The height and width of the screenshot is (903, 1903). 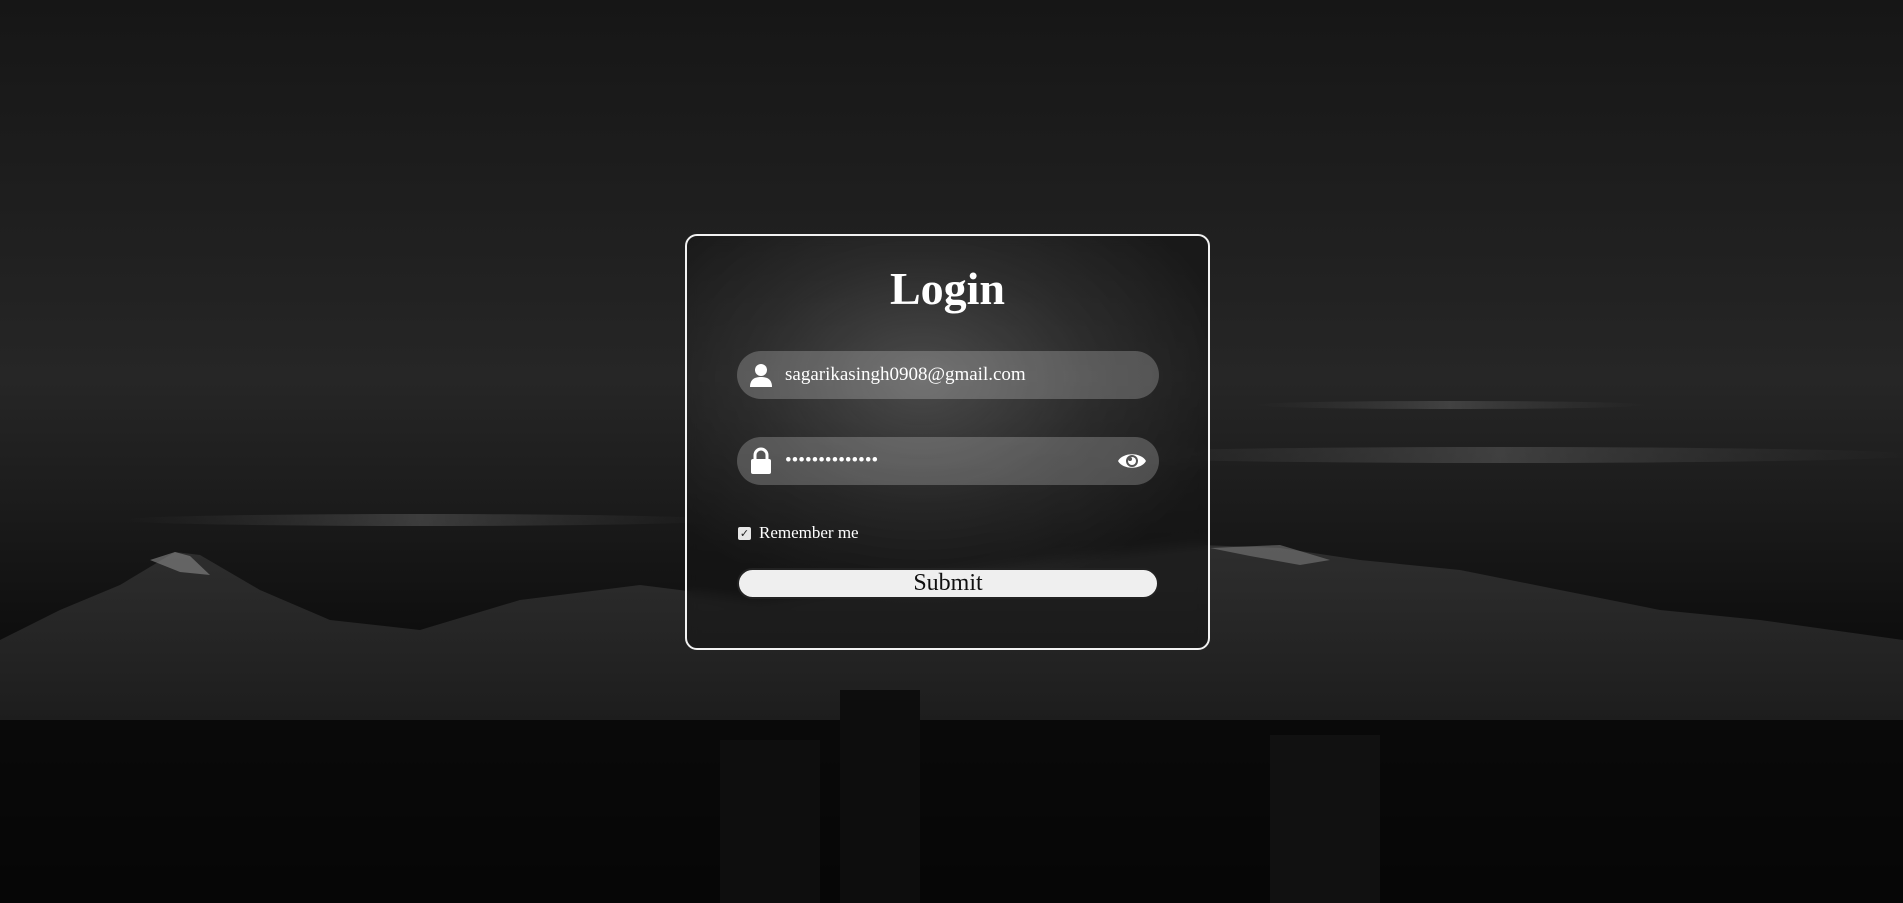 I want to click on submit-button: Submit, so click(x=948, y=583).